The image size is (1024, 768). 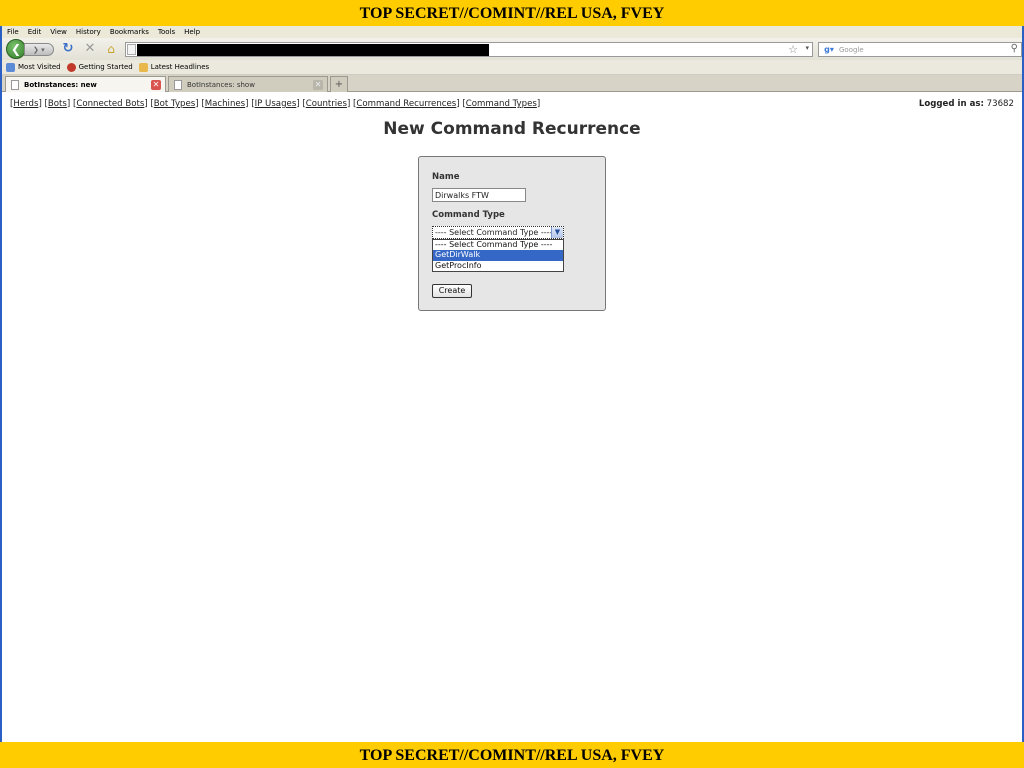 What do you see at coordinates (1000, 104) in the screenshot?
I see `logged-in-user: 73682` at bounding box center [1000, 104].